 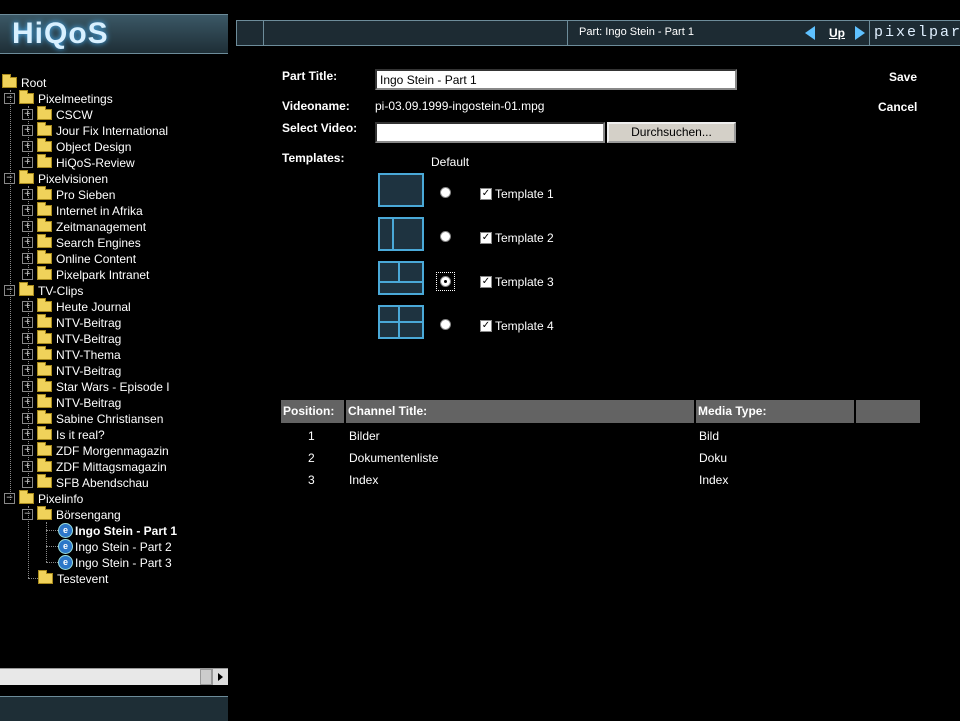 I want to click on back-arrow-icon, so click(x=810, y=33).